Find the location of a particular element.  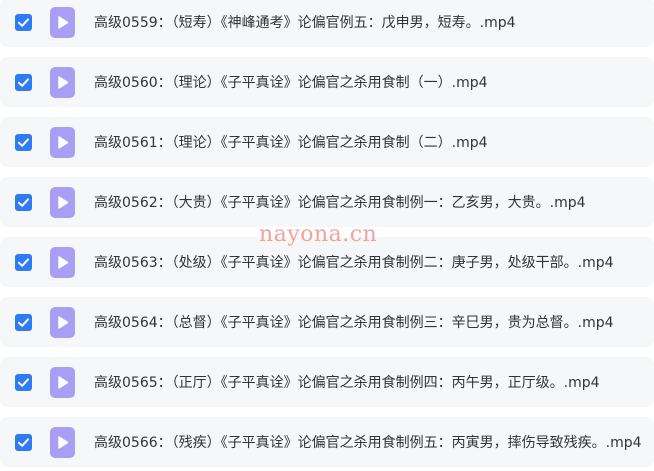

file-name: 高级0560：（理论）《子平真诠》论偏官之杀用食制（一）.mp4 is located at coordinates (291, 82).